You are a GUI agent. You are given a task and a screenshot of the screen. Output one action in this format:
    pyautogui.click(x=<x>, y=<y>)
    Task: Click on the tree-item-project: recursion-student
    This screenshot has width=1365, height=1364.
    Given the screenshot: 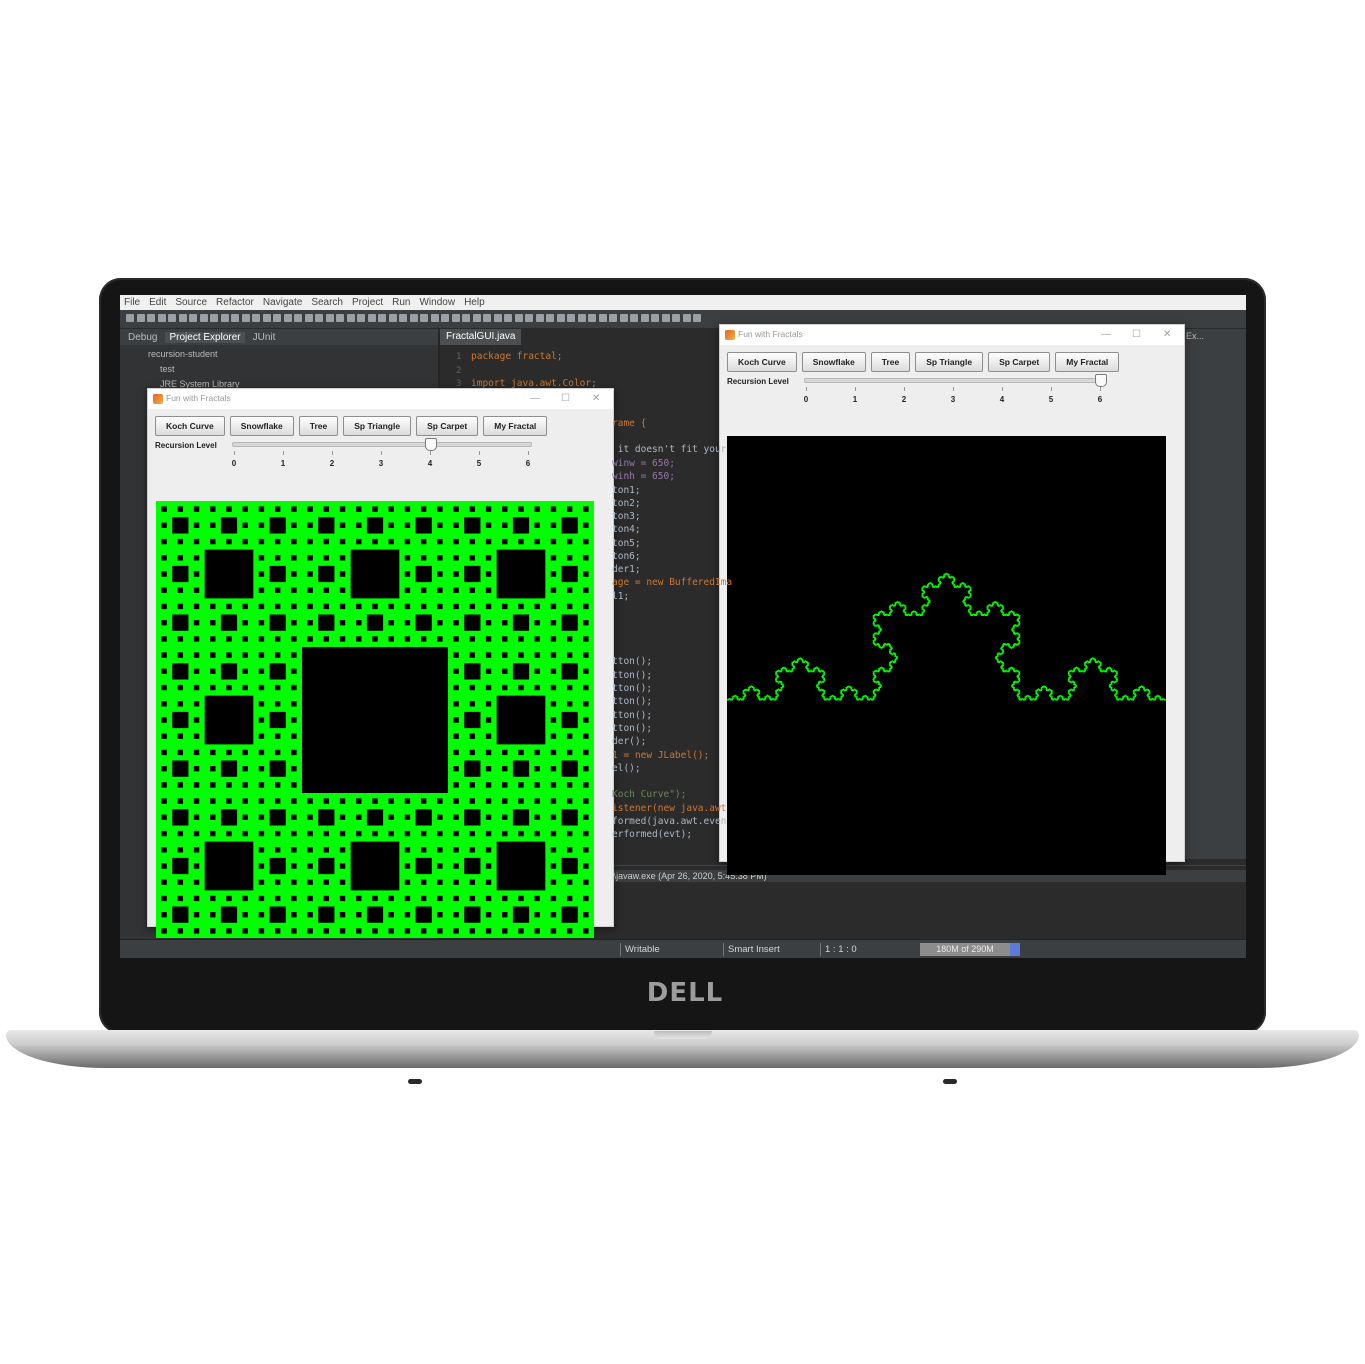 What is the action you would take?
    pyautogui.click(x=183, y=354)
    